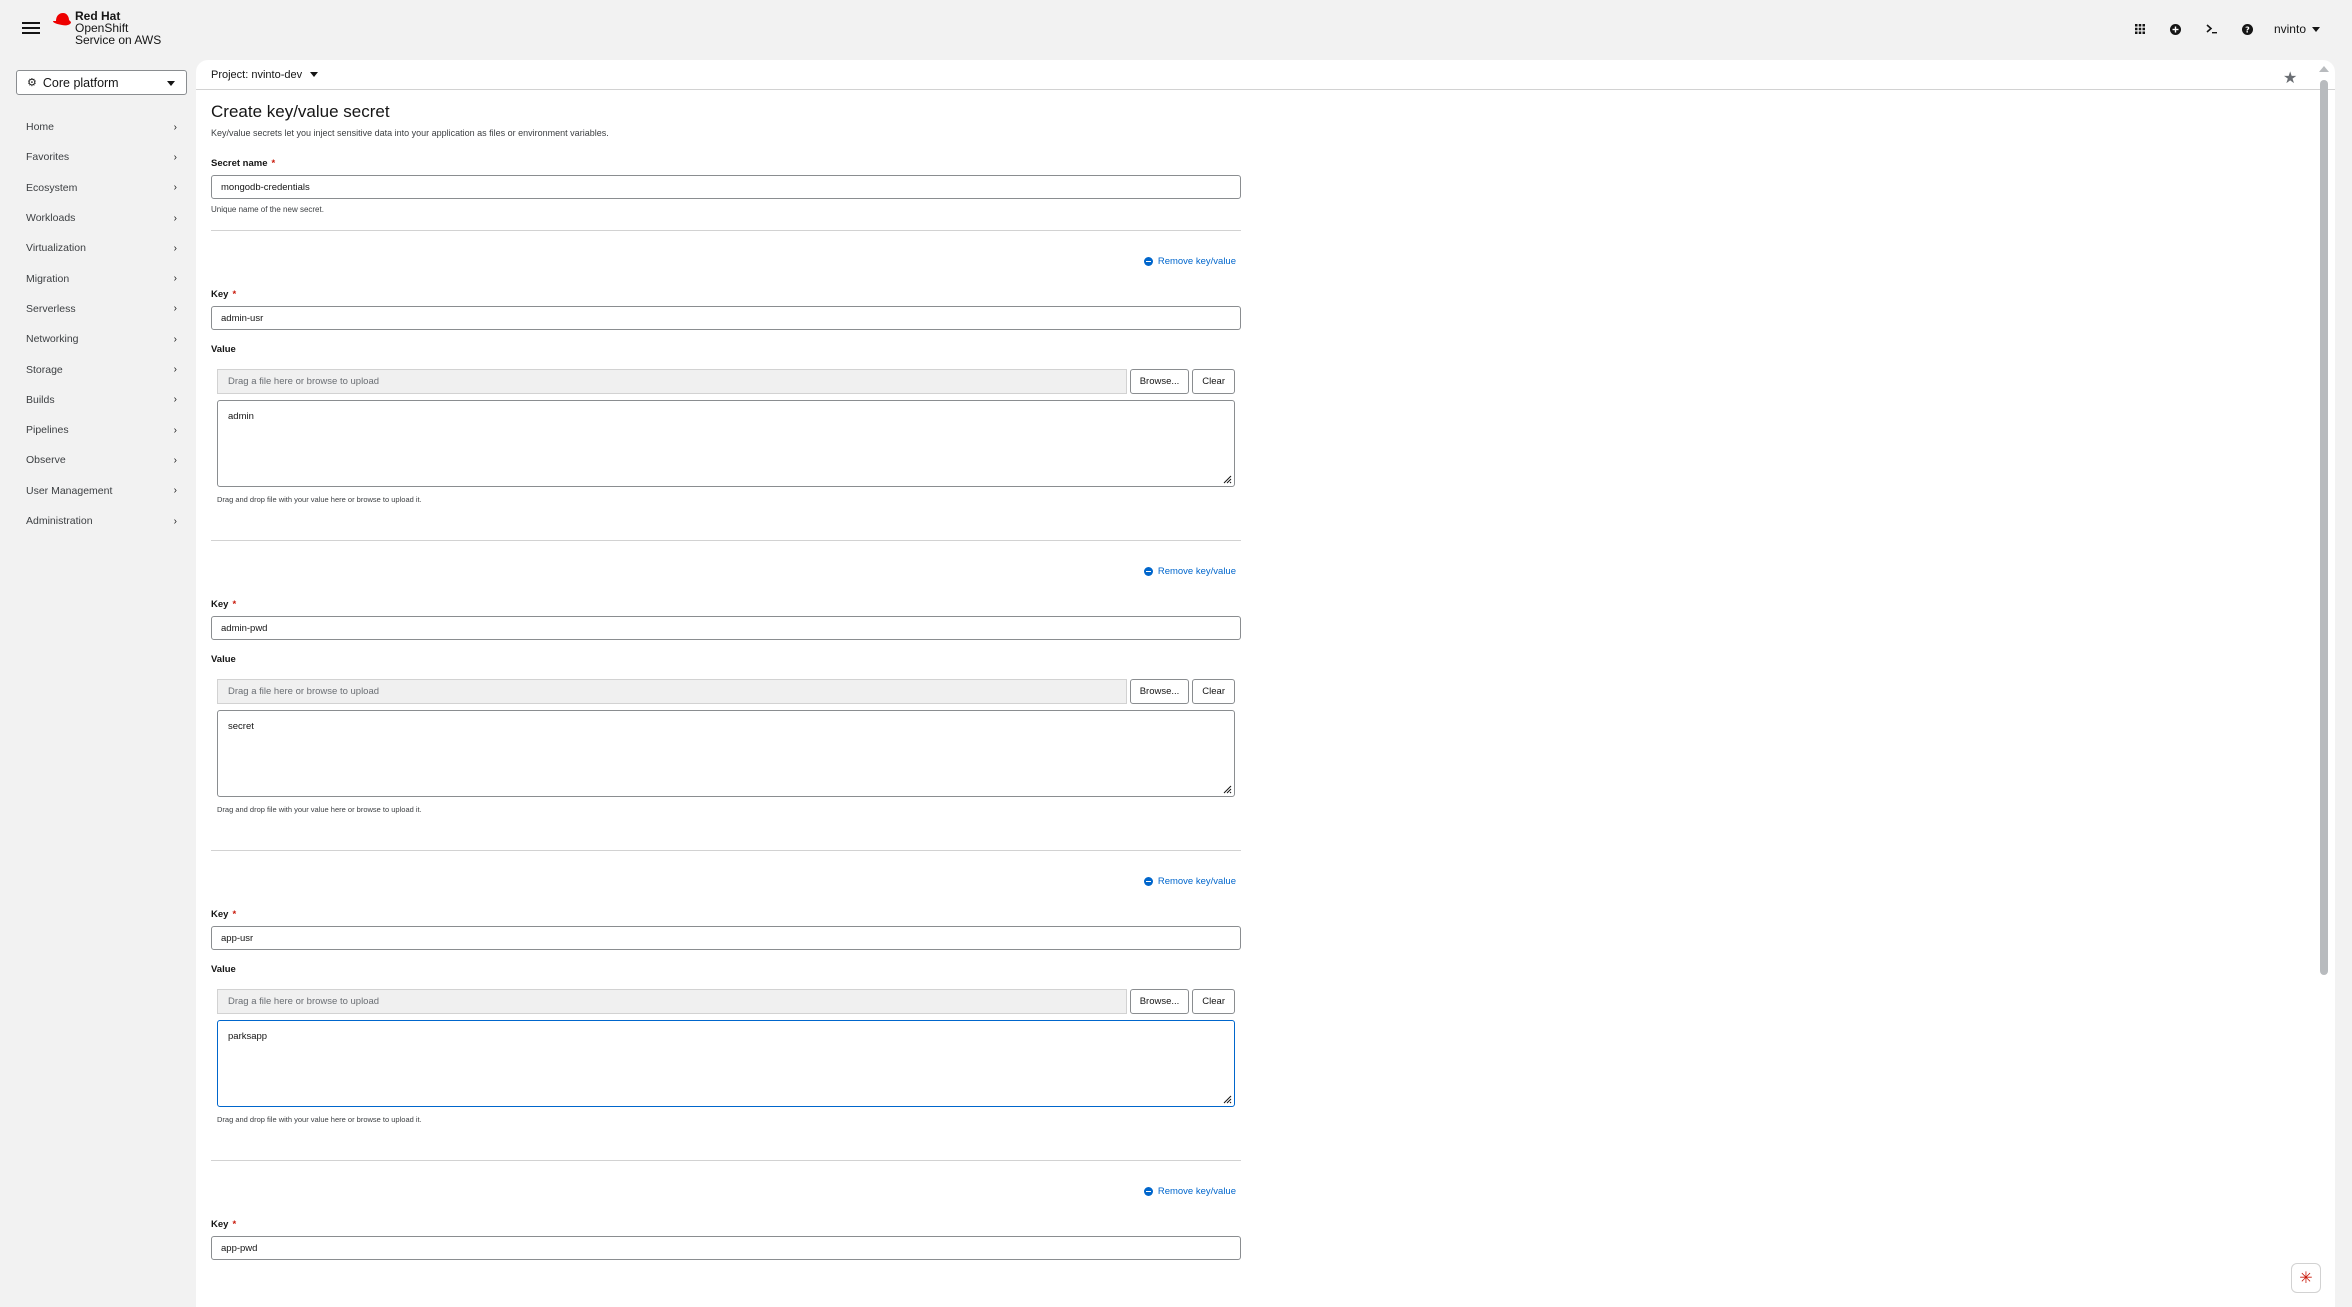 This screenshot has width=2352, height=1307. Describe the element at coordinates (106, 28) in the screenshot. I see `brand-logo: Red Hat OpenShift Service on AWS` at that location.